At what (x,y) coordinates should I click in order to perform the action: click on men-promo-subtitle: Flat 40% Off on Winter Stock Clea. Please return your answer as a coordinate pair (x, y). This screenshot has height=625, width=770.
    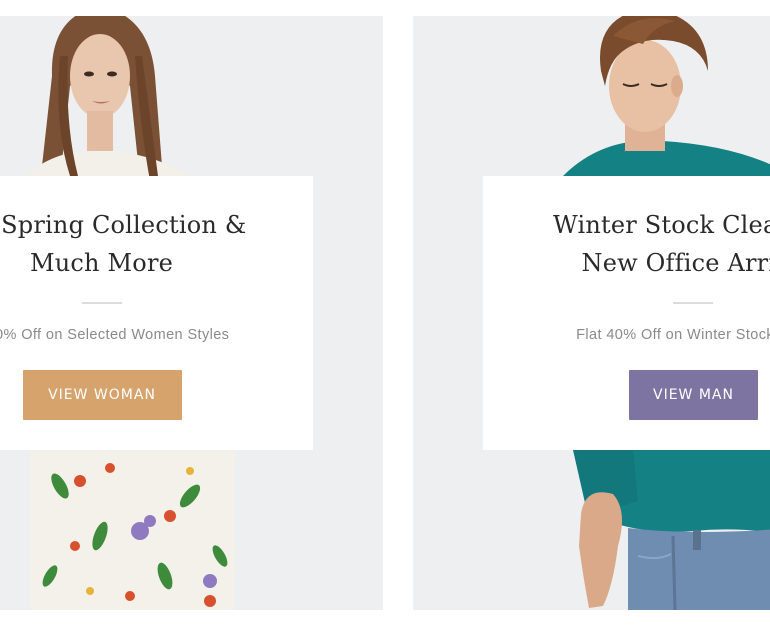
    Looking at the image, I should click on (673, 335).